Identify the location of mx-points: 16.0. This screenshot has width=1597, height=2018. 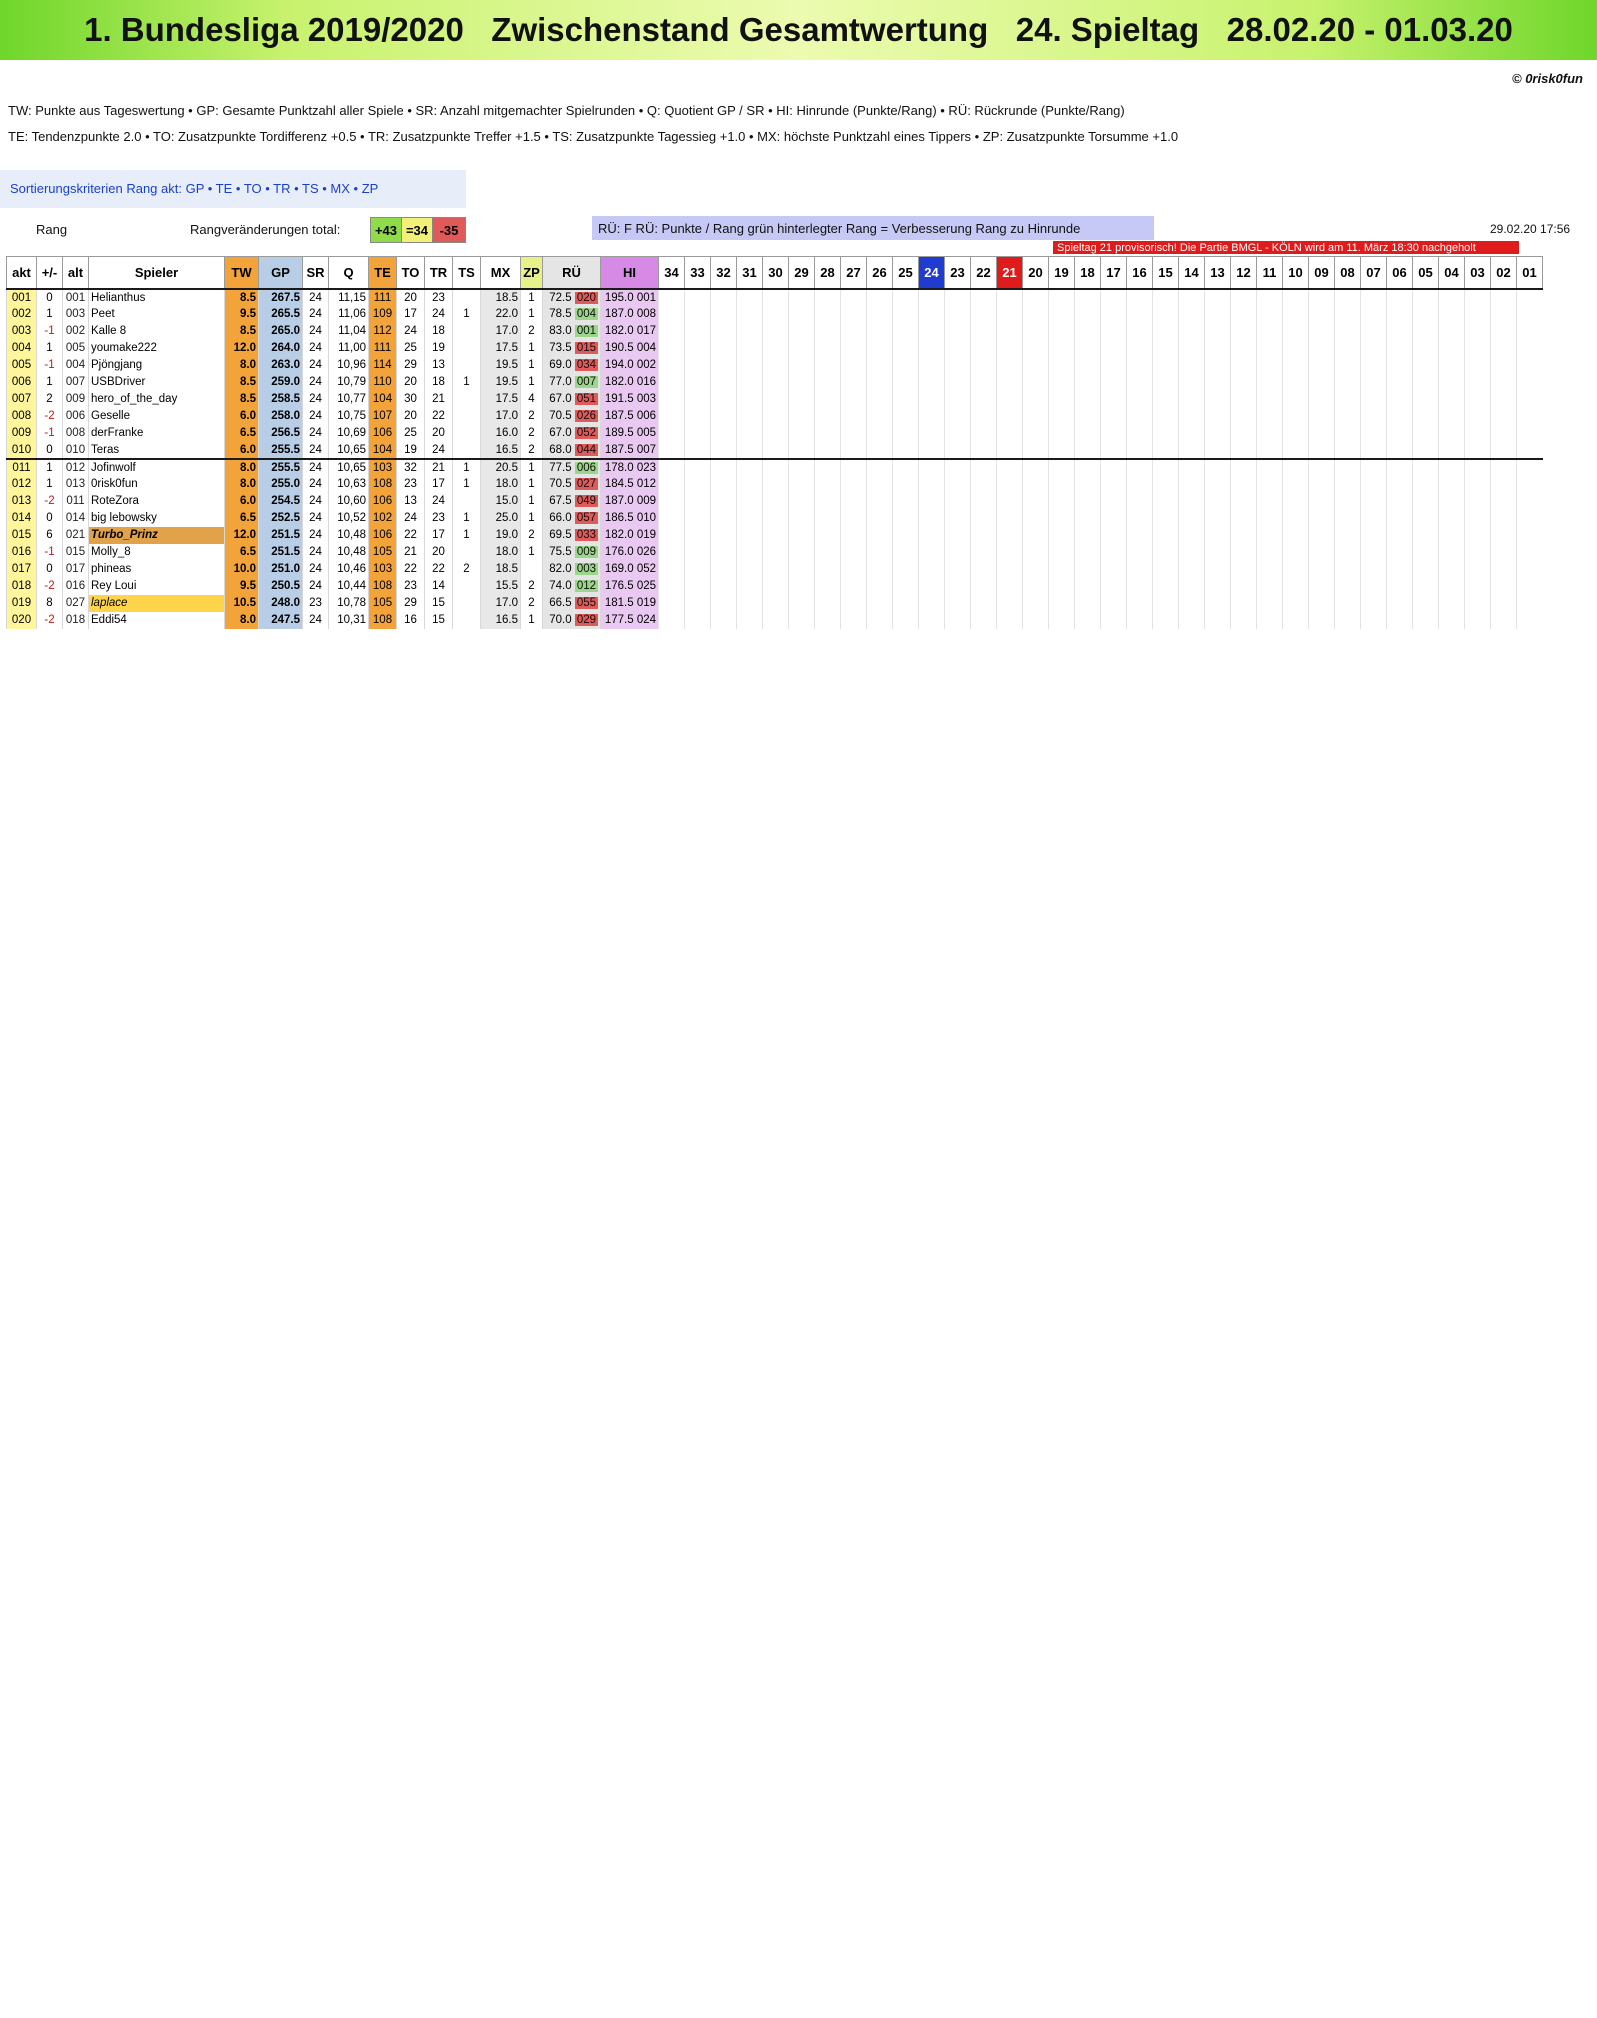
(500, 433).